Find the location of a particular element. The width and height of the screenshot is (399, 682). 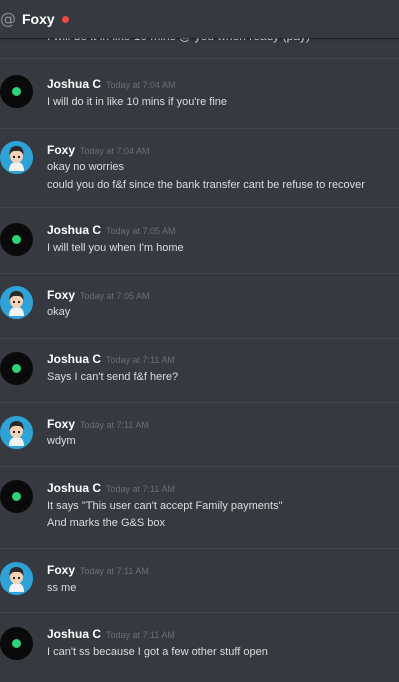

message-text: Says I can't send f&f here? is located at coordinates (113, 377).